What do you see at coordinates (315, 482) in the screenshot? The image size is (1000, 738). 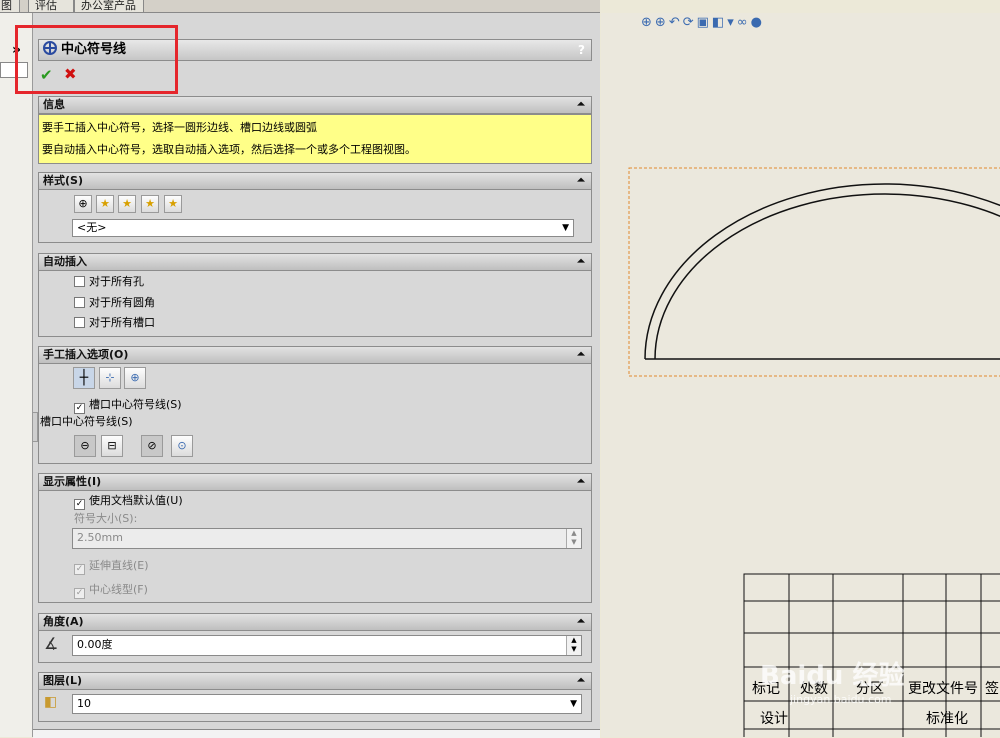 I see `section-header-display: 显示属性(I) ⏶` at bounding box center [315, 482].